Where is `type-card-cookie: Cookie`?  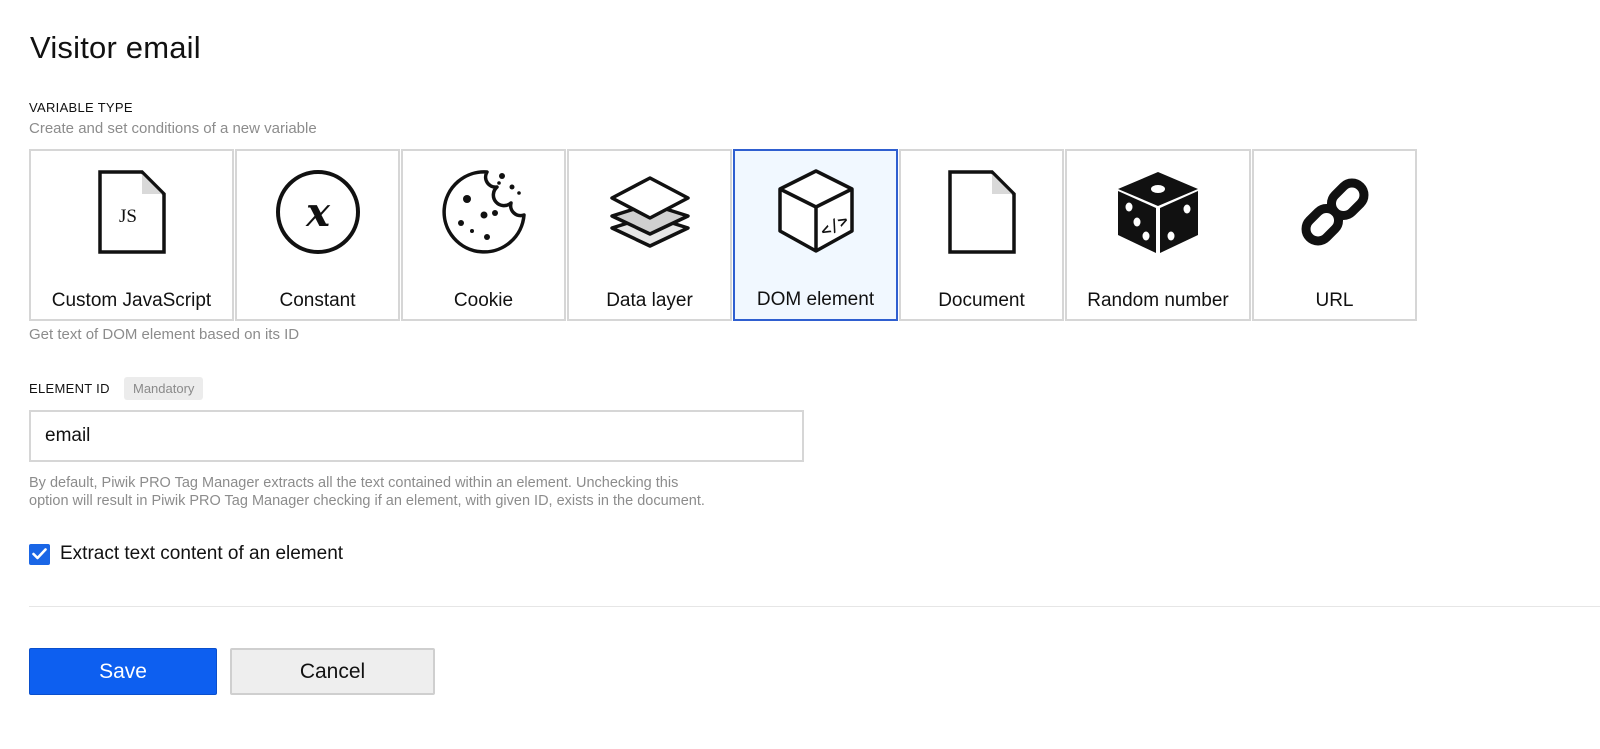 type-card-cookie: Cookie is located at coordinates (483, 235).